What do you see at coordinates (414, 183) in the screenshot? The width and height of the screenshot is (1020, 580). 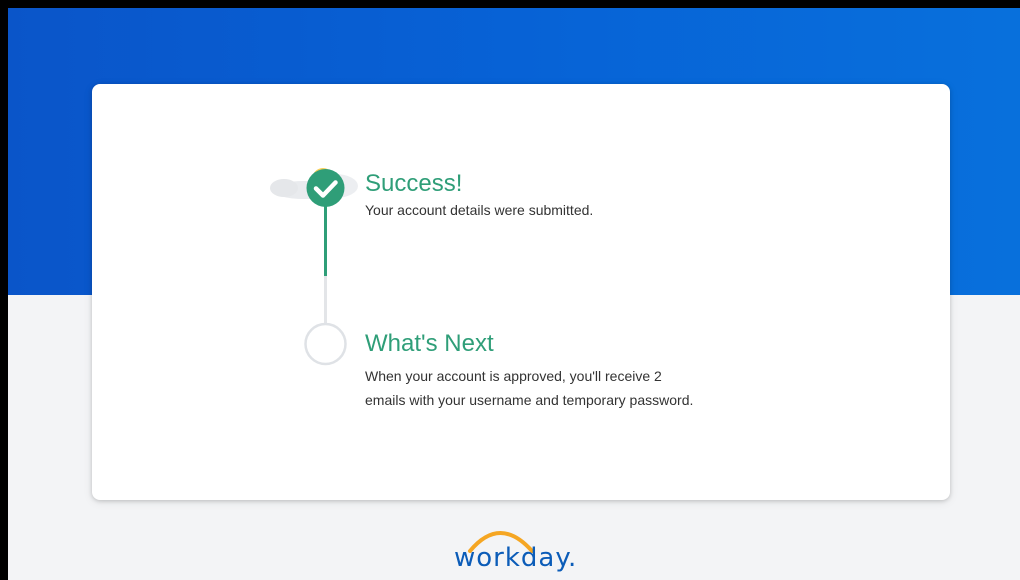 I see `success-heading: Success!` at bounding box center [414, 183].